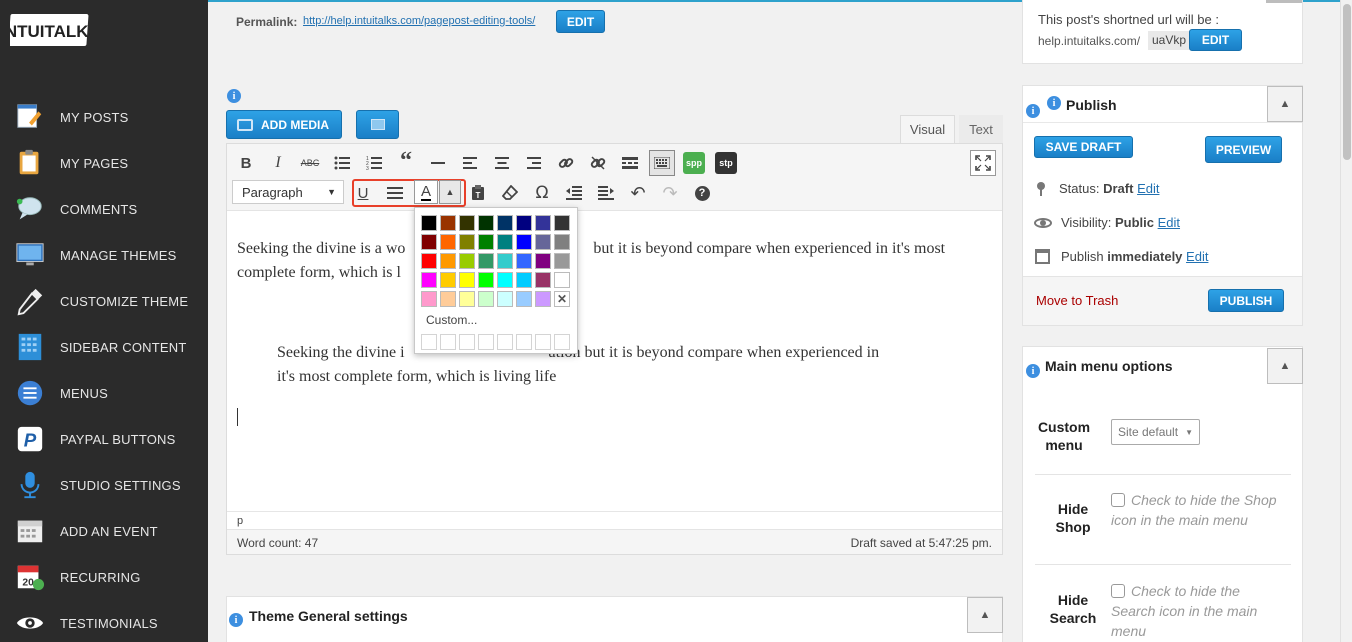 The image size is (1352, 642). What do you see at coordinates (104, 439) in the screenshot?
I see `sidebar-item-paypal-buttons: P PAYPAL BUTTONS` at bounding box center [104, 439].